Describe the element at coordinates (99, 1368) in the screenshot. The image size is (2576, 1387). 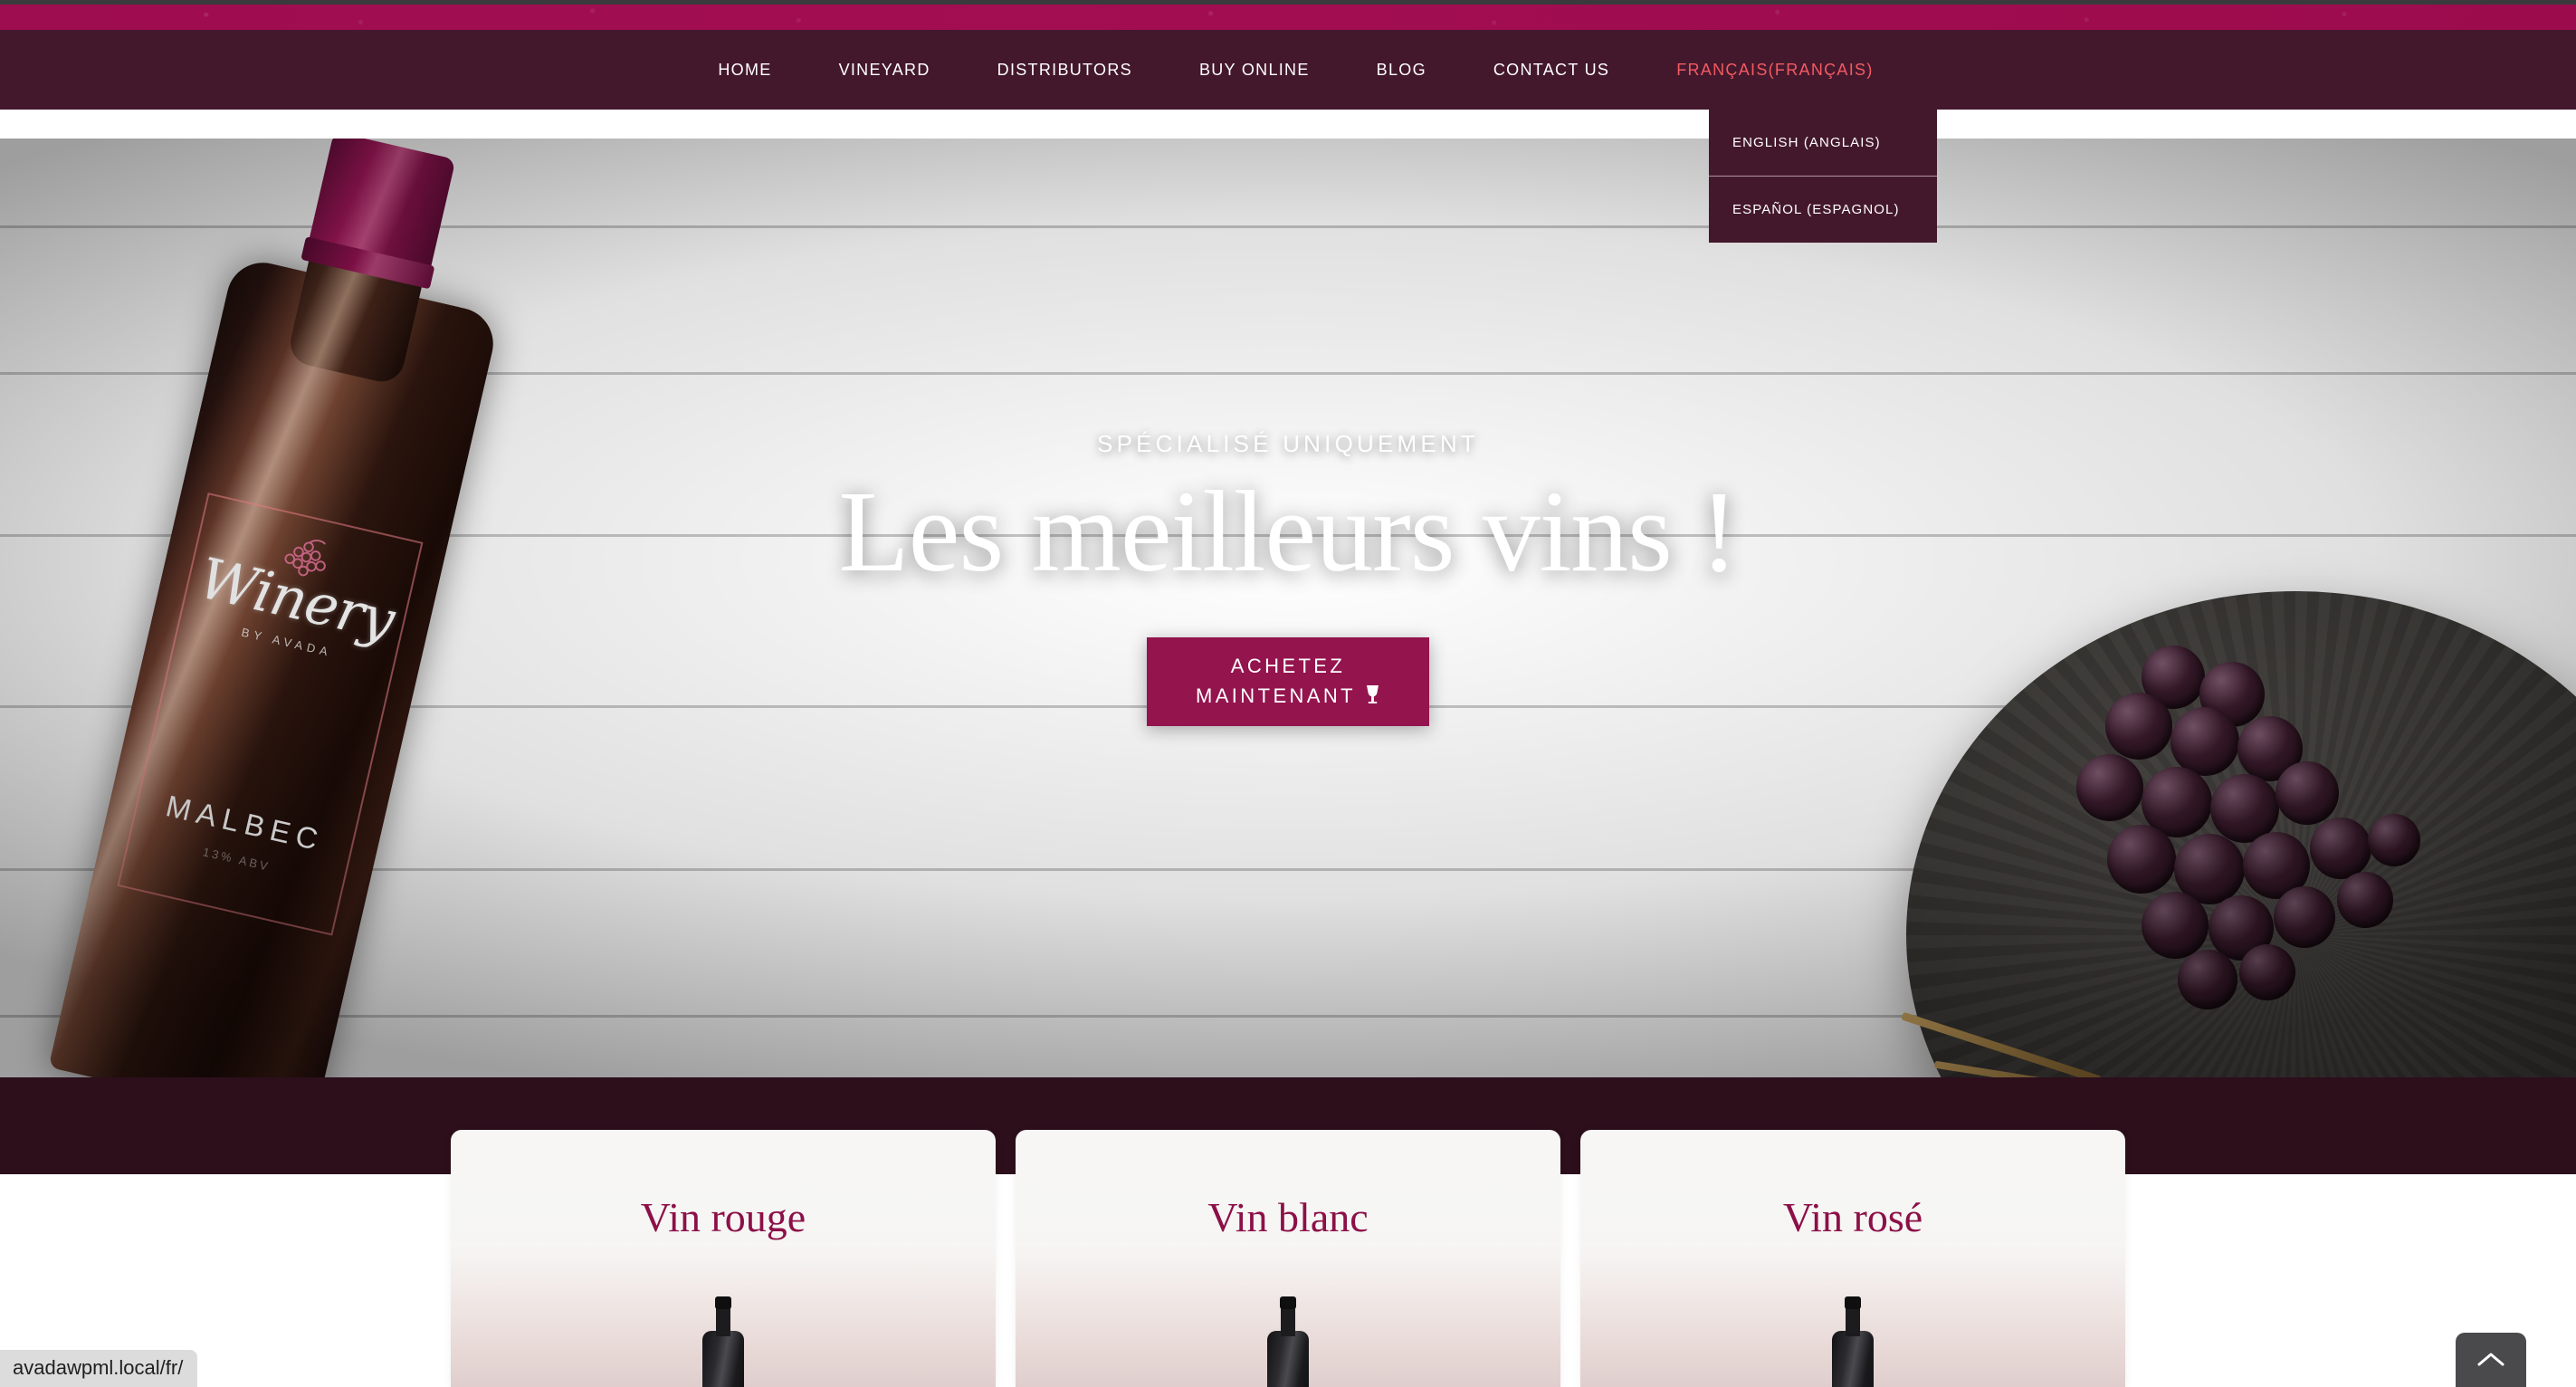
I see `browser-status-bar: avadawpml.local/fr/` at that location.